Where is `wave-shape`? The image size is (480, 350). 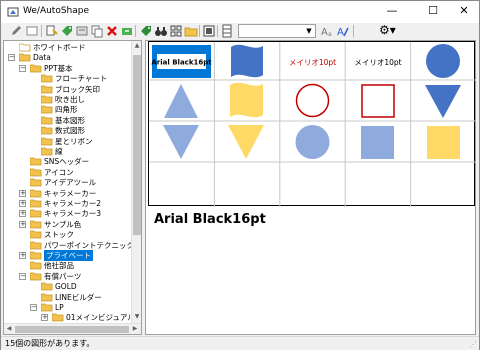 wave-shape is located at coordinates (247, 61).